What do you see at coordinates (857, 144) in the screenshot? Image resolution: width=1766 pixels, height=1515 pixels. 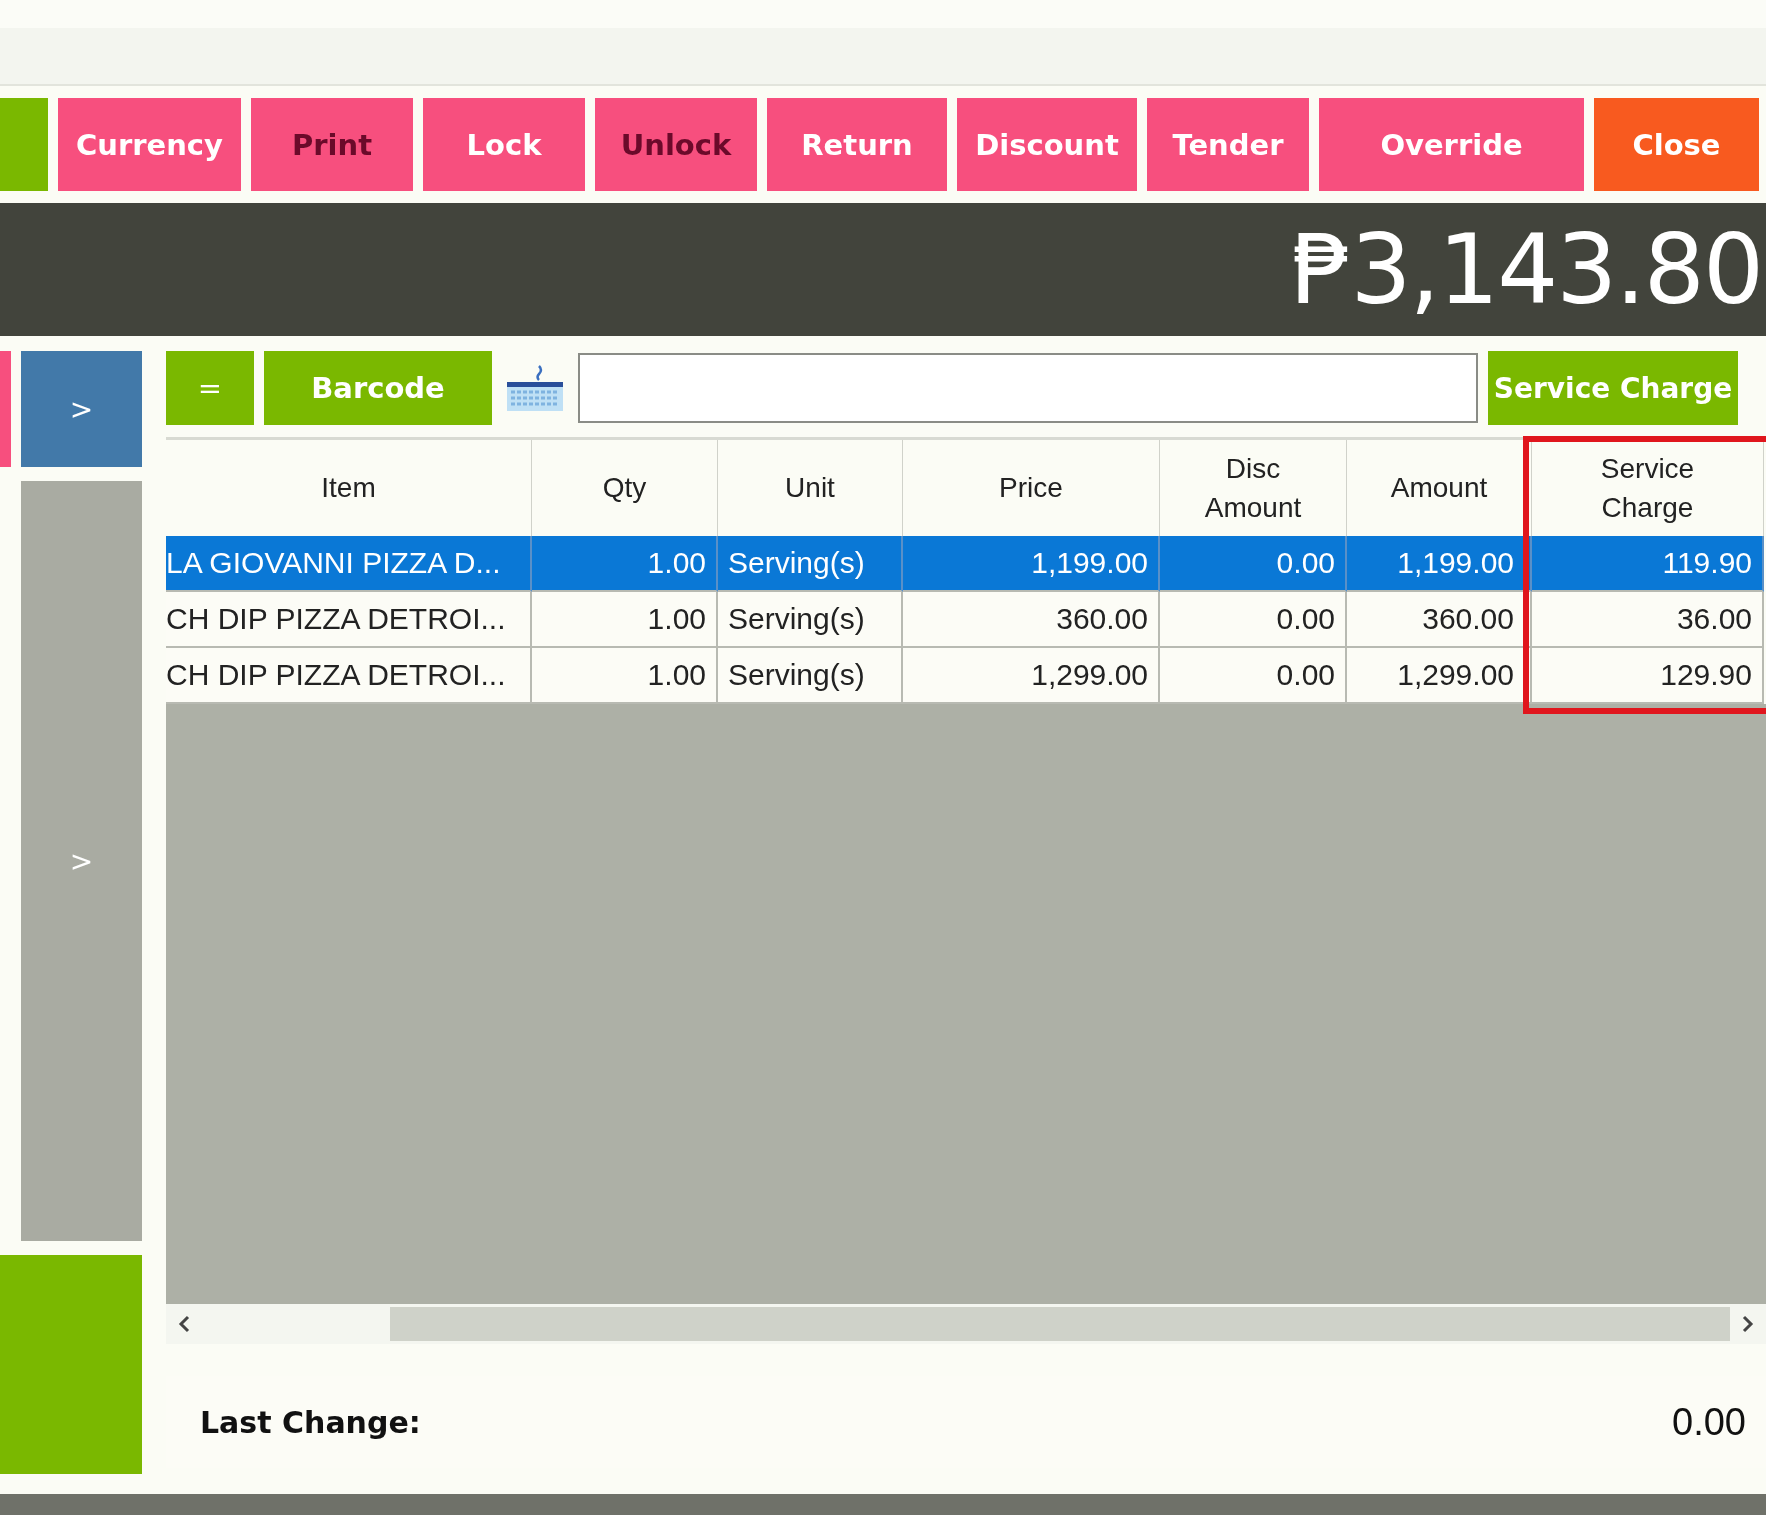 I see `toolbar-button: Return` at bounding box center [857, 144].